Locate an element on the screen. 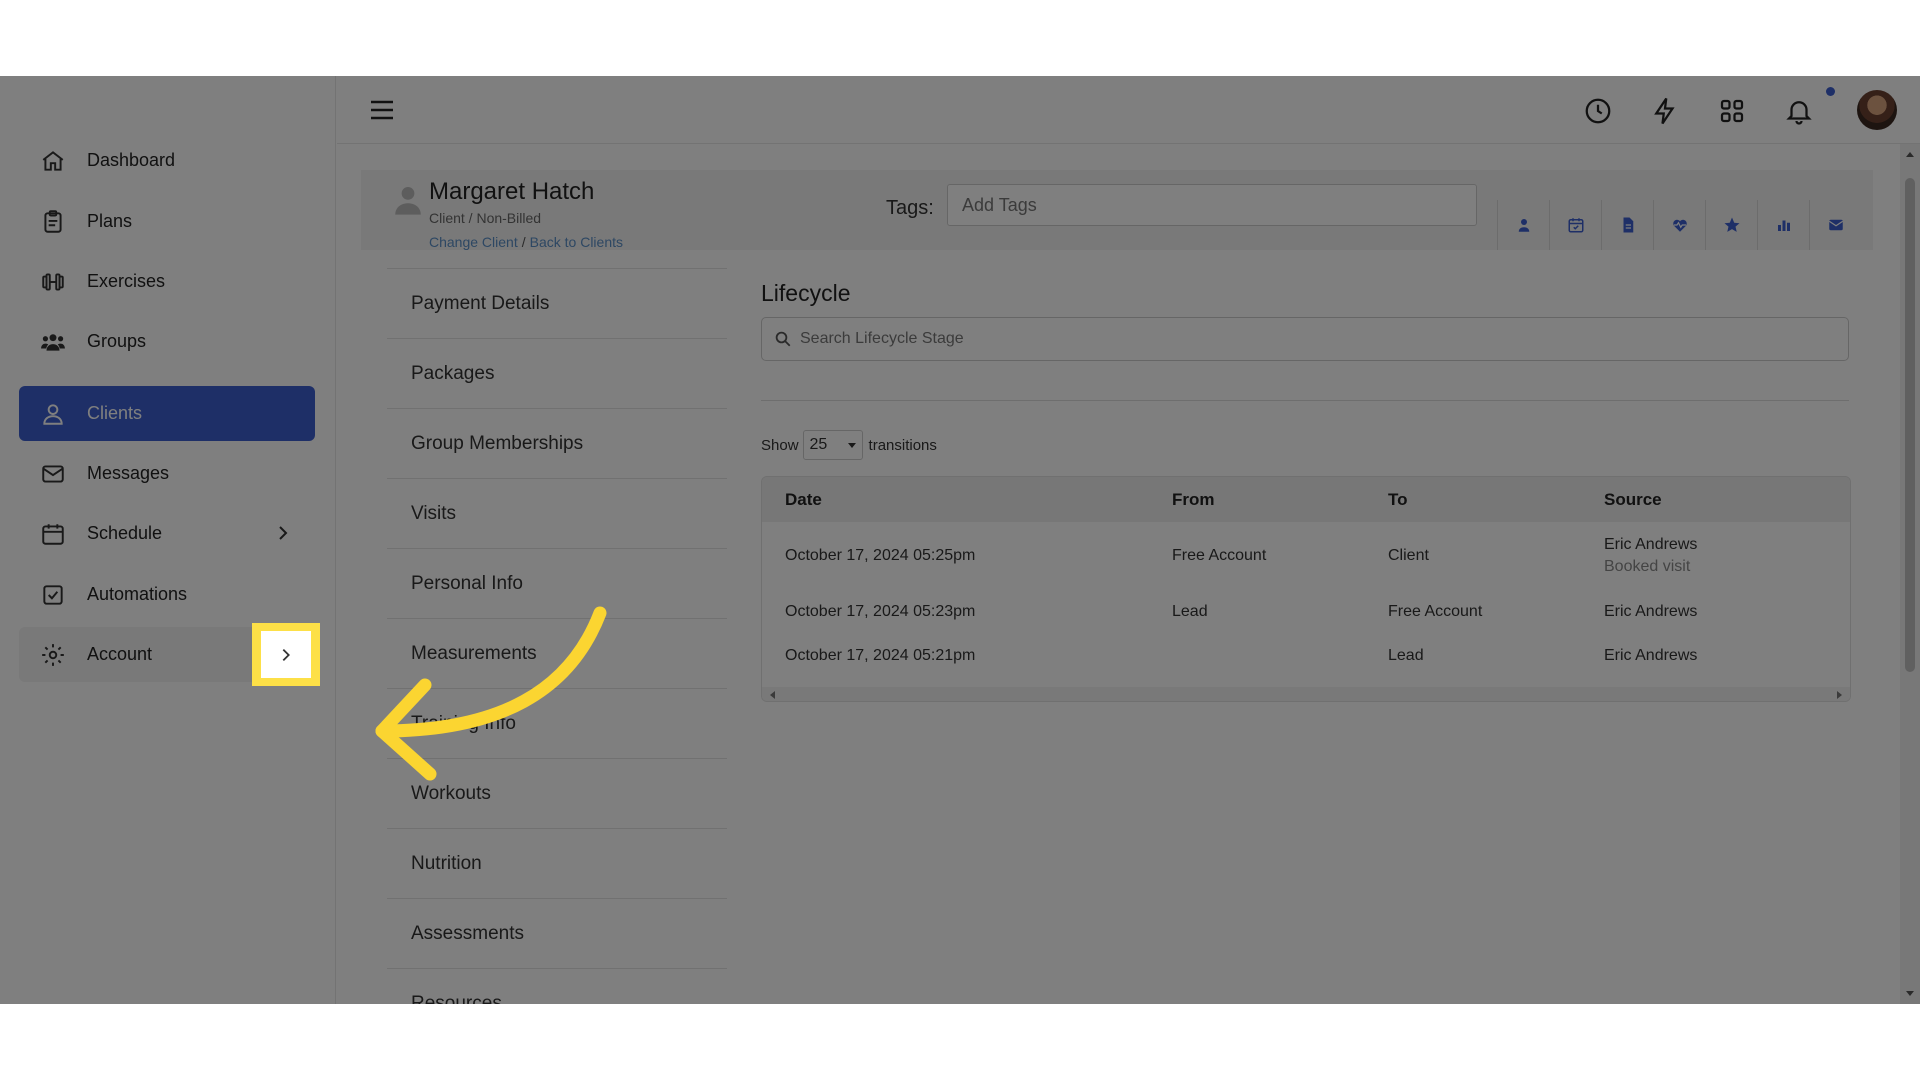  client-subtitle: Client / Non-Billed is located at coordinates (485, 218).